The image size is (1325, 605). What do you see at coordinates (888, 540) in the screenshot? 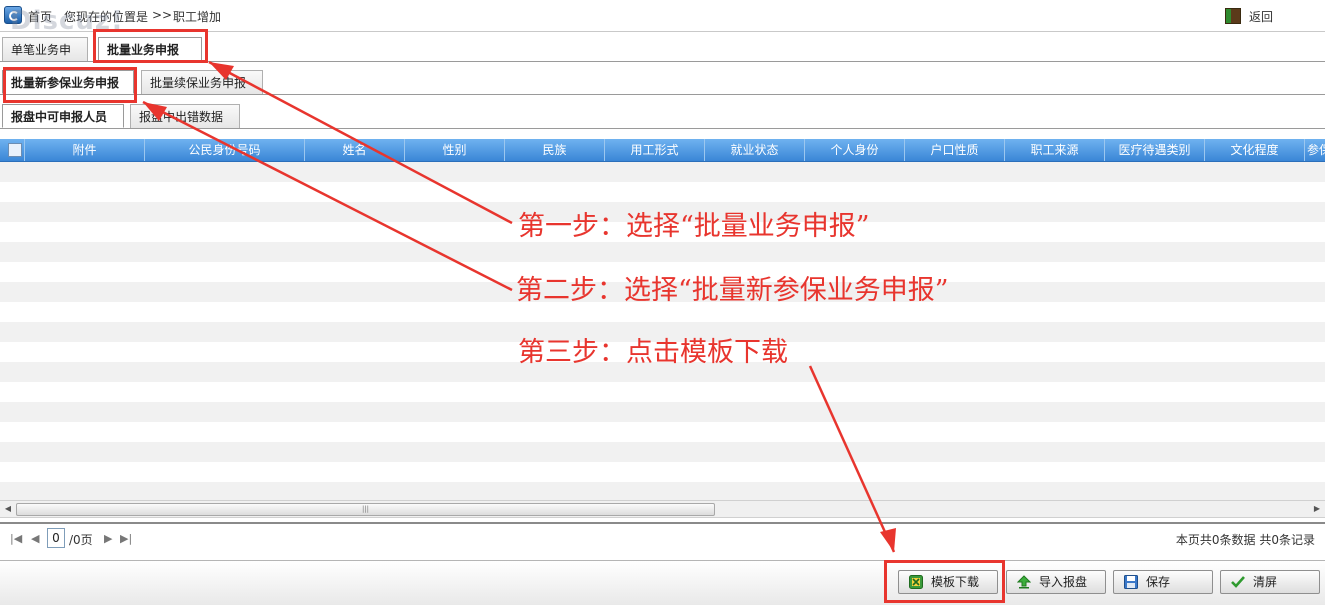
I see `arrowhead-step3` at bounding box center [888, 540].